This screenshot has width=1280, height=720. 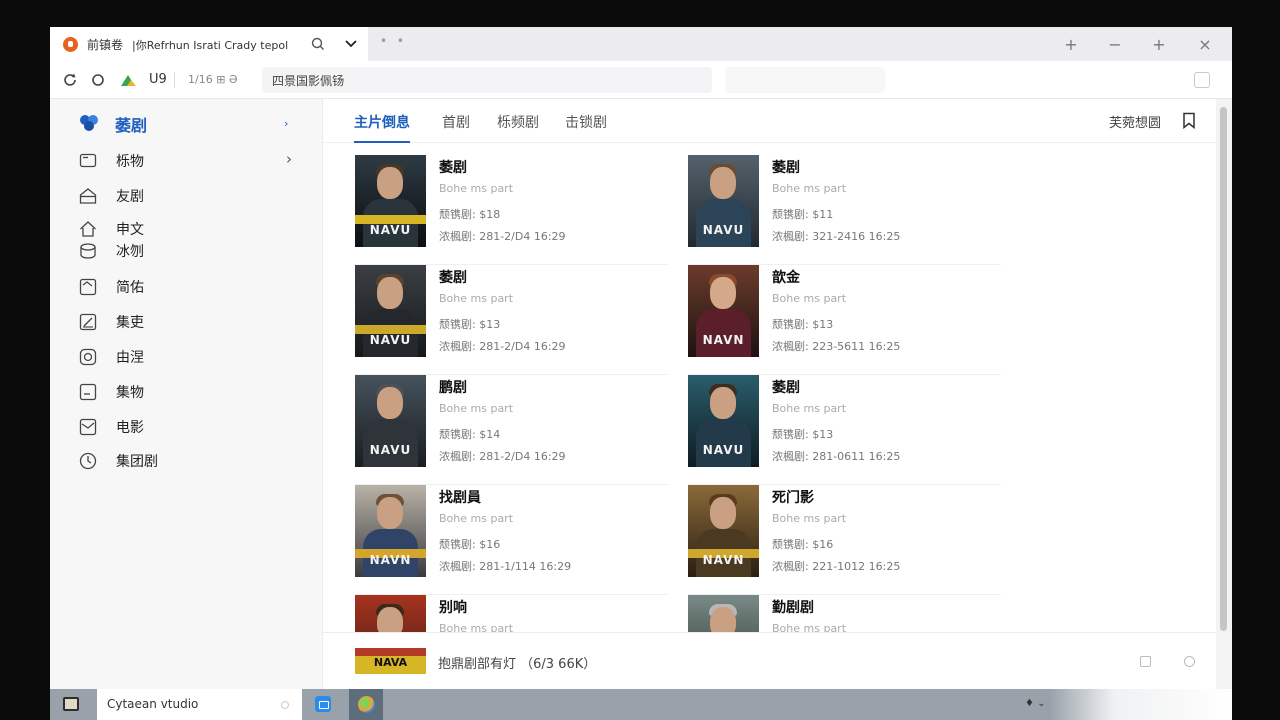 What do you see at coordinates (193, 321) in the screenshot?
I see `sidebar-item-5: 集吏` at bounding box center [193, 321].